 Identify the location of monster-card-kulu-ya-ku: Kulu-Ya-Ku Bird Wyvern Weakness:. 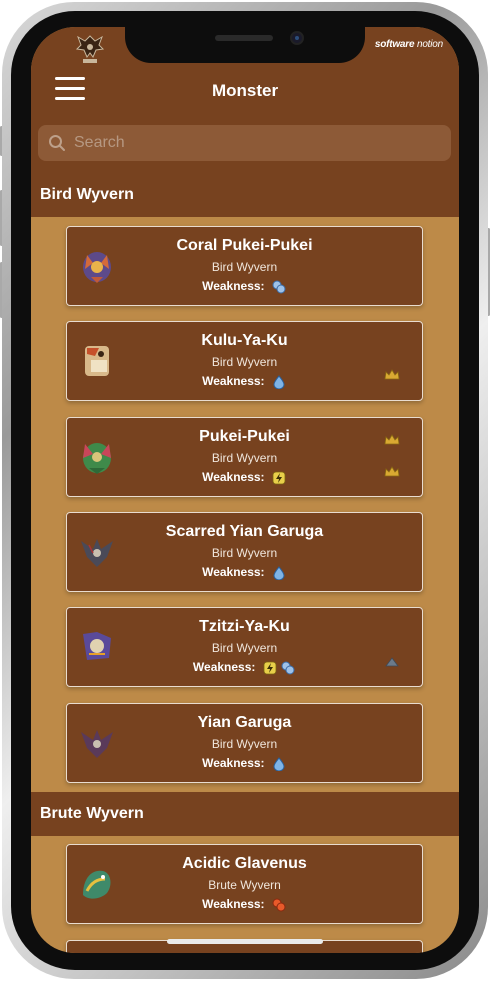
(244, 361).